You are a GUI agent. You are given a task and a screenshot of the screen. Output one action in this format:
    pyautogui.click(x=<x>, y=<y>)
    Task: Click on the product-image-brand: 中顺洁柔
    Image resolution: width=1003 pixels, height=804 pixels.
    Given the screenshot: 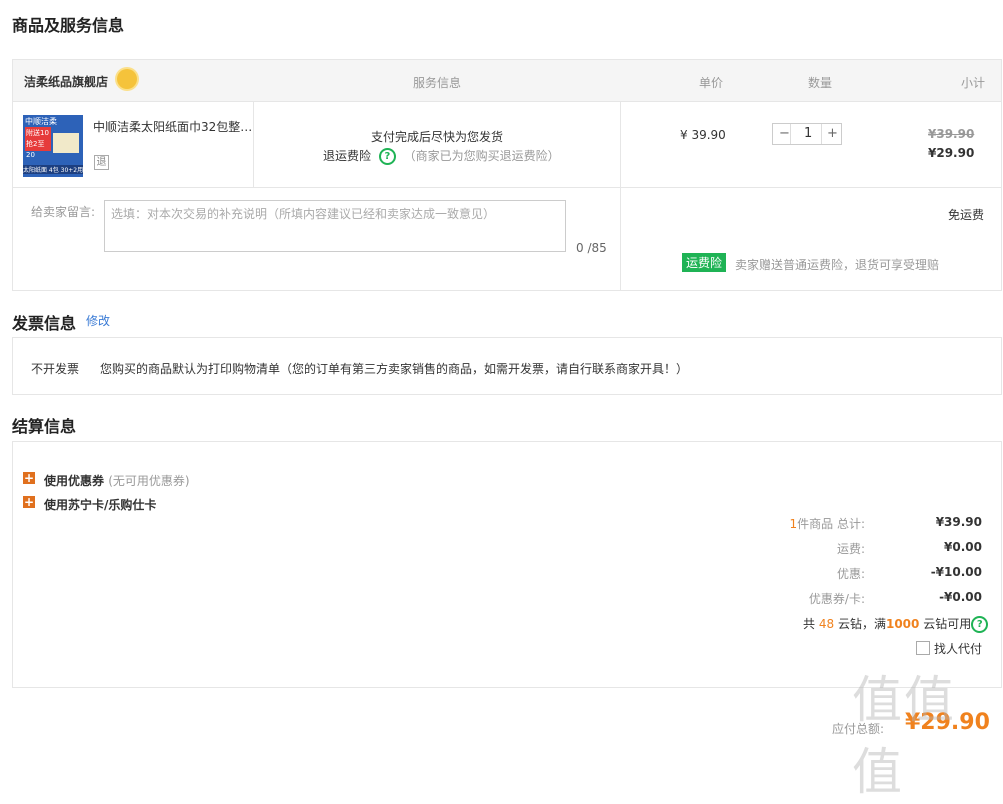 What is the action you would take?
    pyautogui.click(x=41, y=121)
    